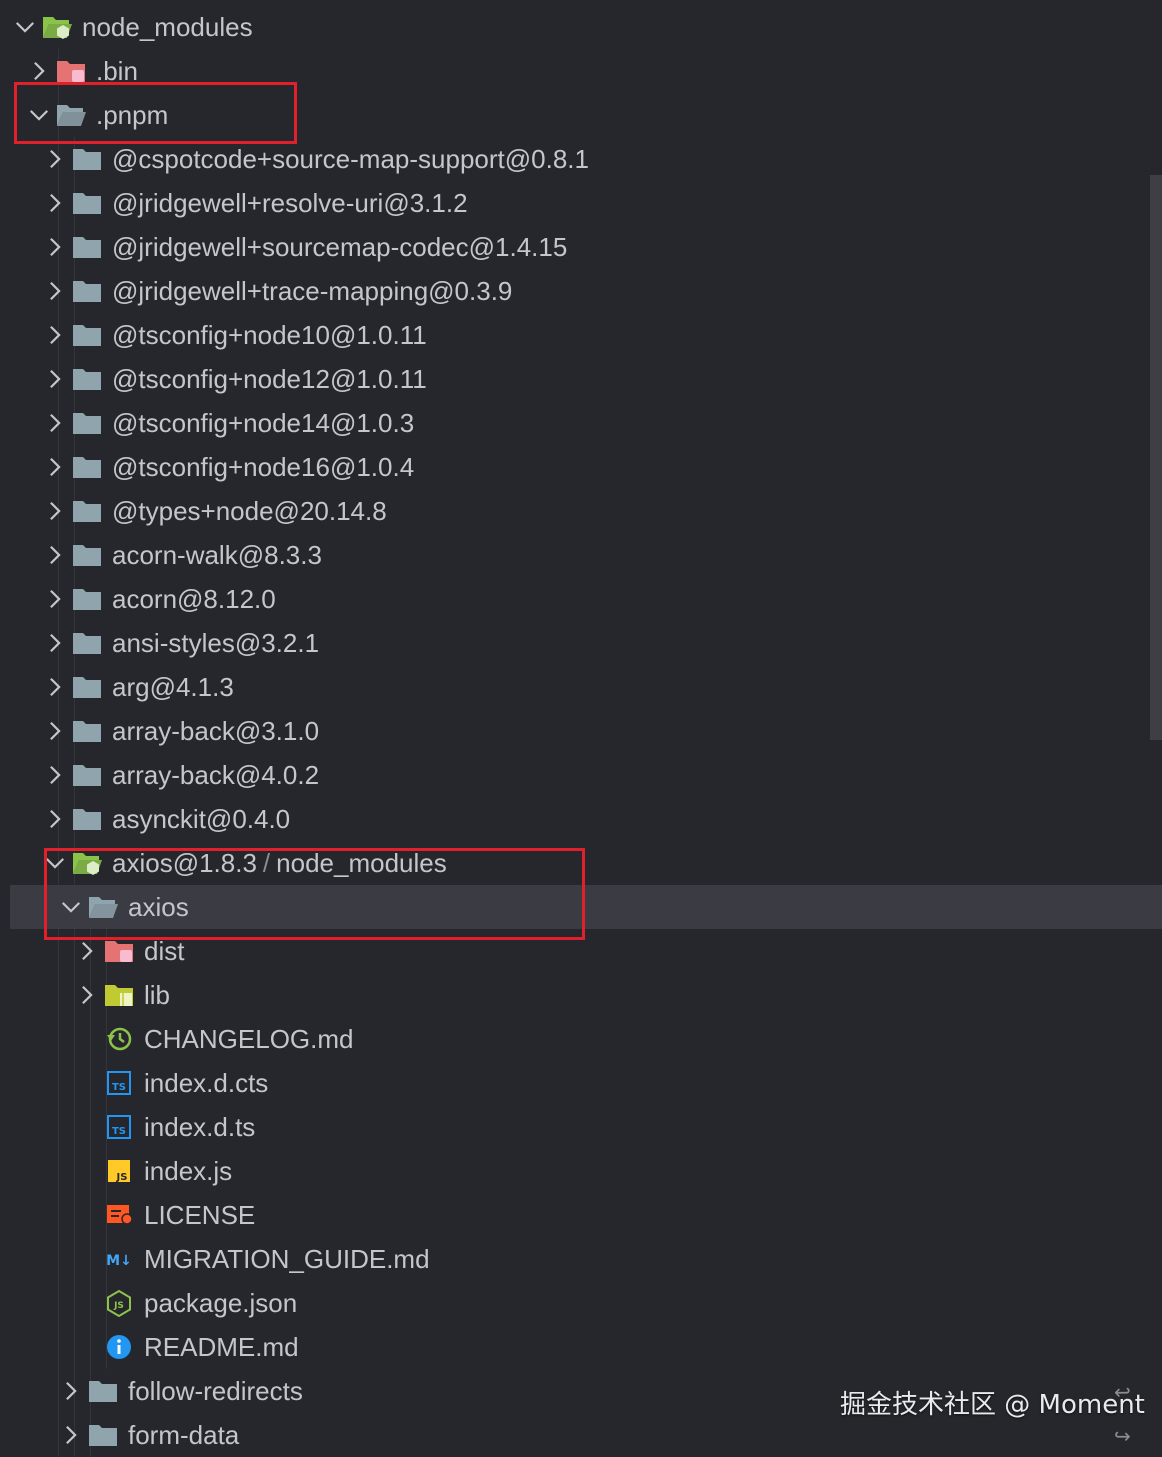 Image resolution: width=1162 pixels, height=1457 pixels. I want to click on tree-item-label: @tsconfig+node10@1.0.11, so click(269, 334).